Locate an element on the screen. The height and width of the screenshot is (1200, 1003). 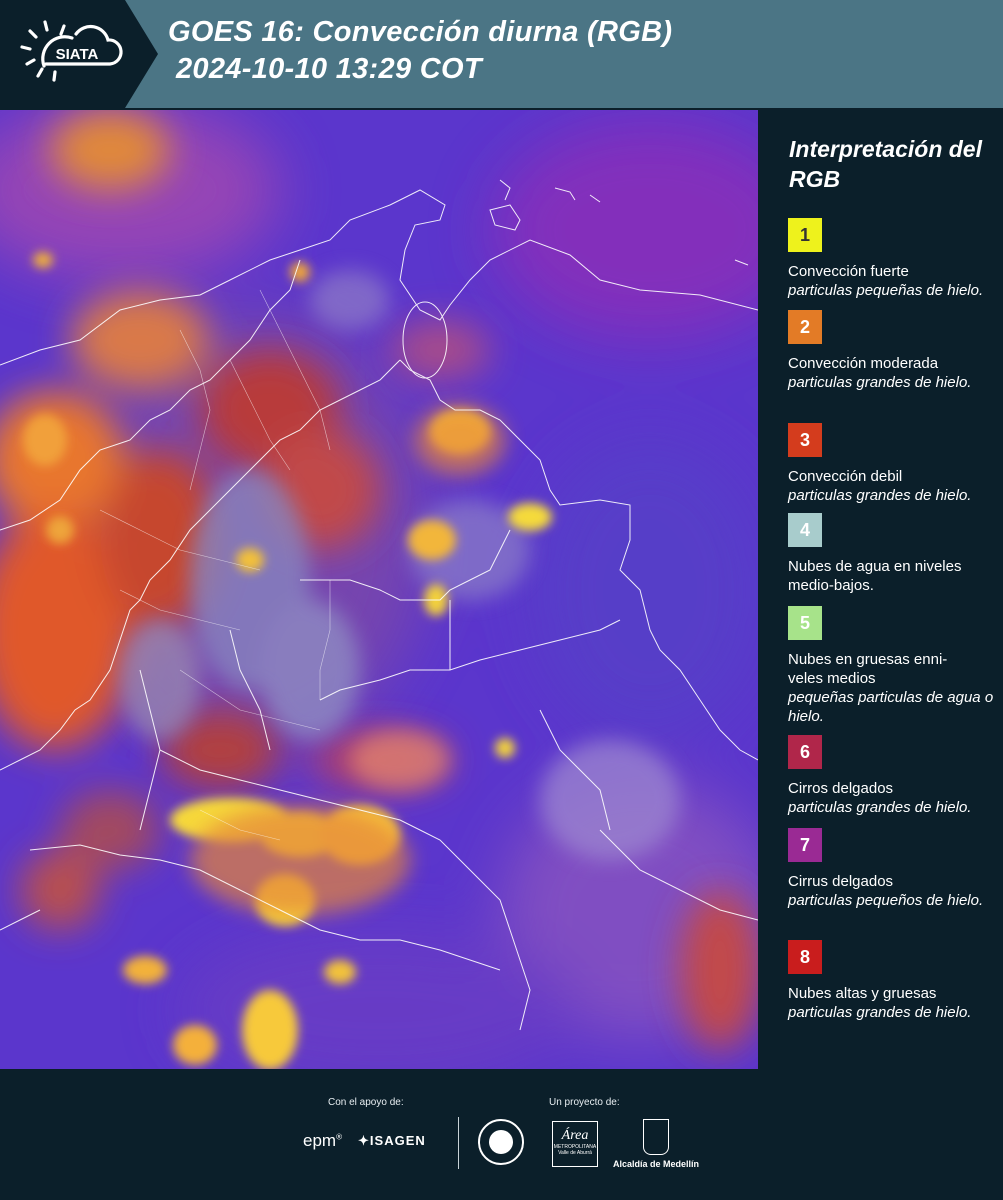
legend-item-desc: particulas pequeñas de hielo. is located at coordinates (886, 290).